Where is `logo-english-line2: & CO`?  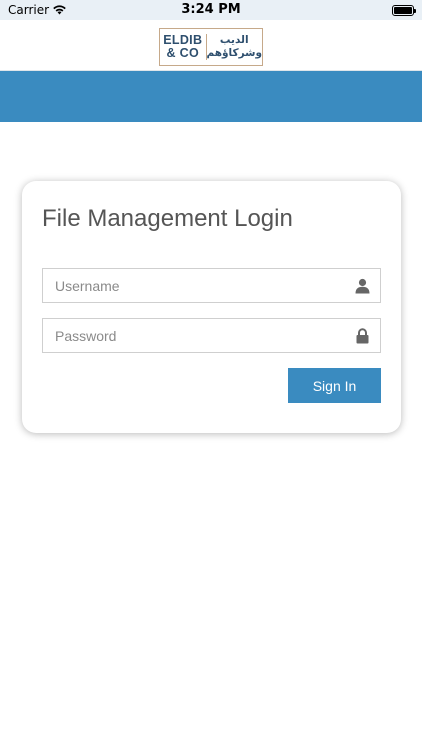
logo-english-line2: & CO is located at coordinates (182, 53).